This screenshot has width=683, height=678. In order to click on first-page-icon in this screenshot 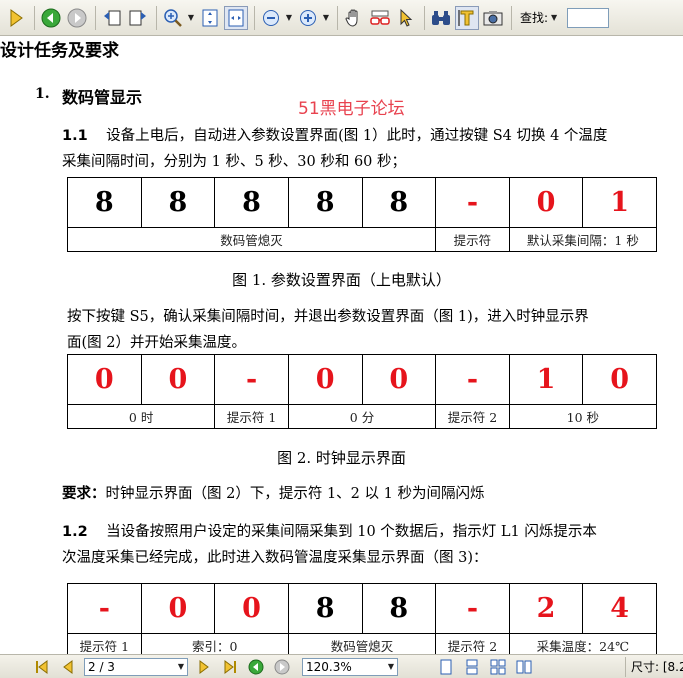, I will do `click(42, 667)`.